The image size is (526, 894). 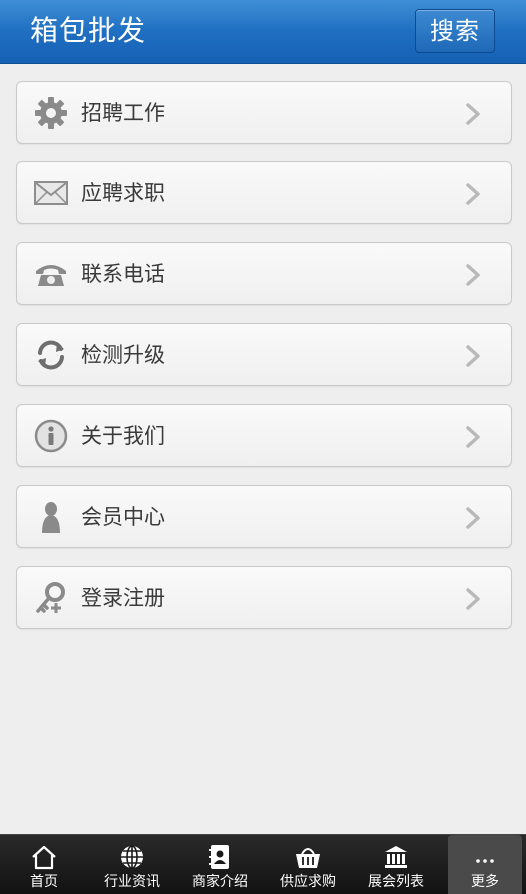 What do you see at coordinates (44, 882) in the screenshot?
I see `tab-label: 首页` at bounding box center [44, 882].